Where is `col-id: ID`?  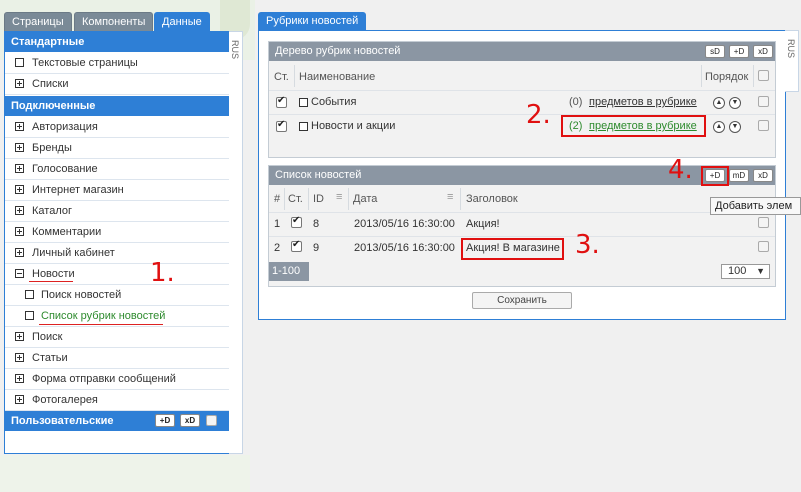 col-id: ID is located at coordinates (318, 199).